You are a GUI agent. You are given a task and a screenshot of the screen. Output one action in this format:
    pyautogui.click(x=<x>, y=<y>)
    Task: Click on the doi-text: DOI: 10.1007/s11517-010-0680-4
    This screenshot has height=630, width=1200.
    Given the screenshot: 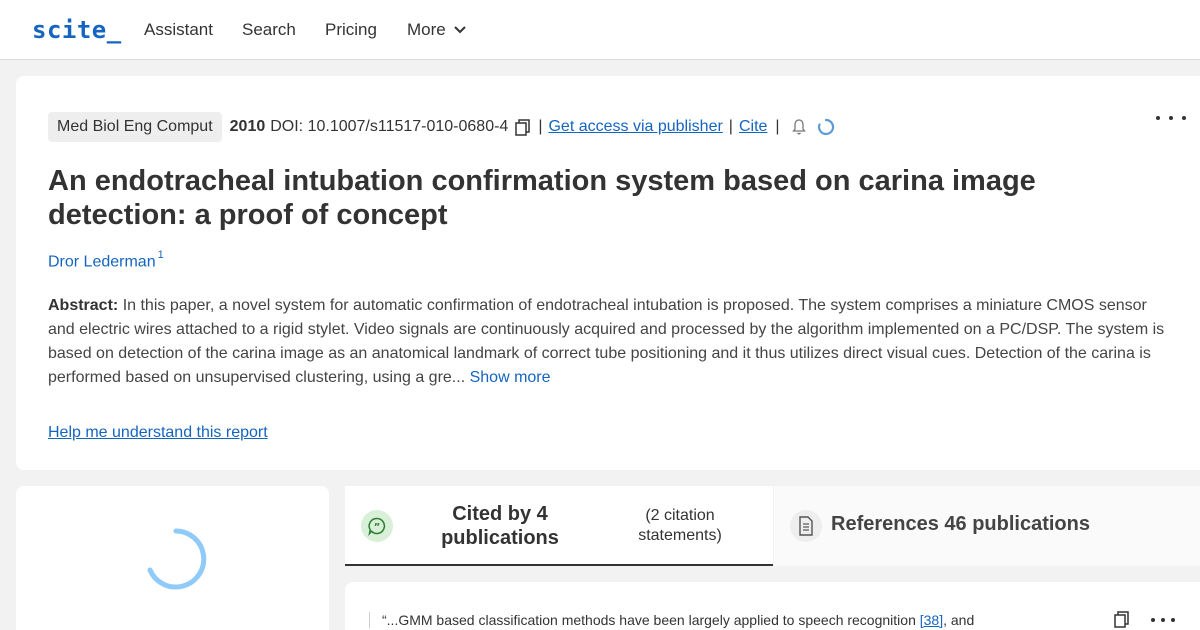 What is the action you would take?
    pyautogui.click(x=389, y=126)
    